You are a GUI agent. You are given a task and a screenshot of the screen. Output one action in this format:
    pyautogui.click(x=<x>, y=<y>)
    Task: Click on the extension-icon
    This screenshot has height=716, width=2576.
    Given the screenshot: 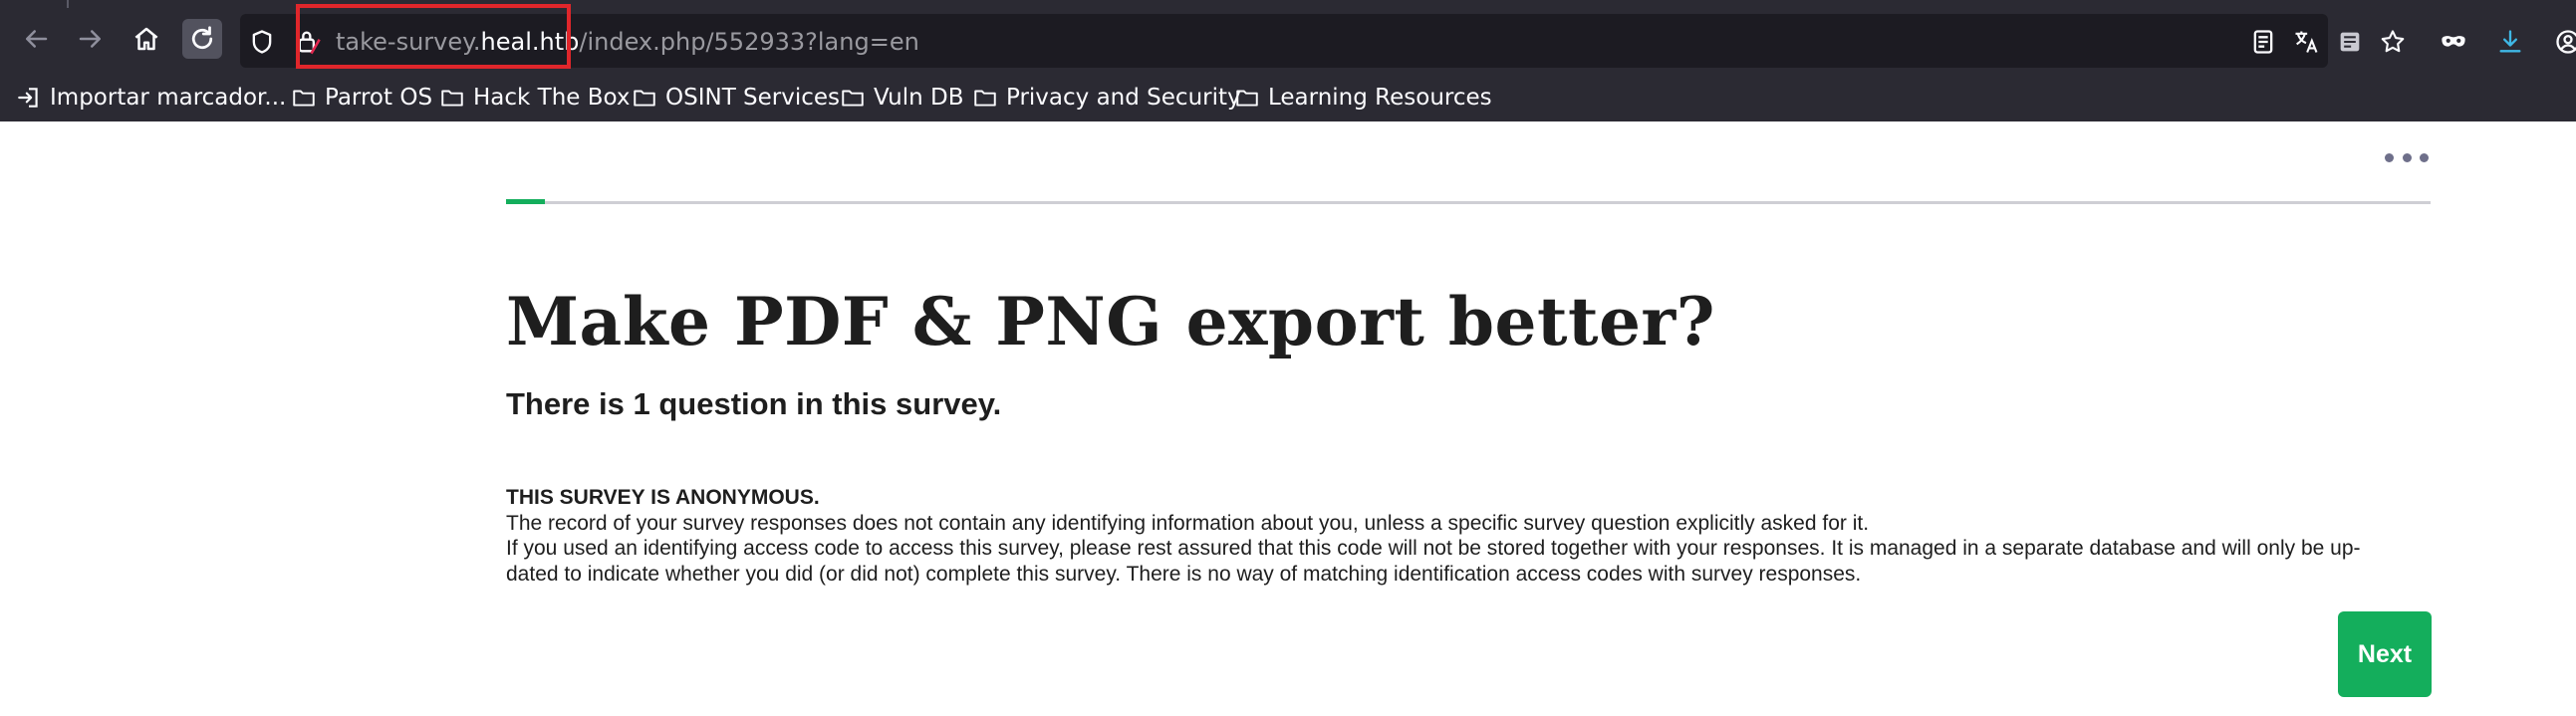 What is the action you would take?
    pyautogui.click(x=2350, y=42)
    